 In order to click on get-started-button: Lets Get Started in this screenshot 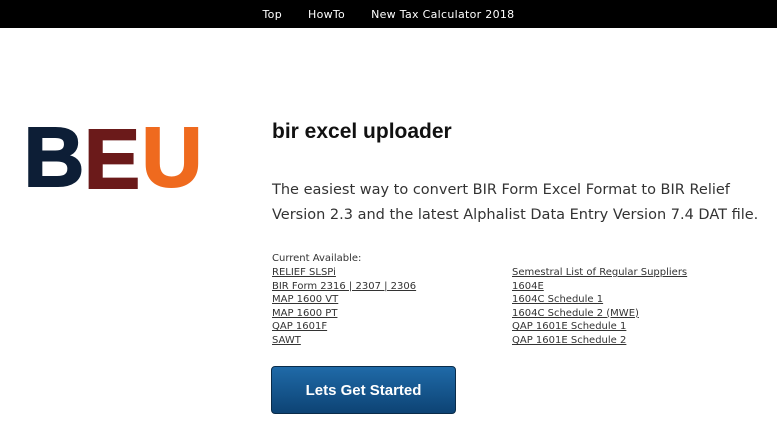, I will do `click(363, 390)`.